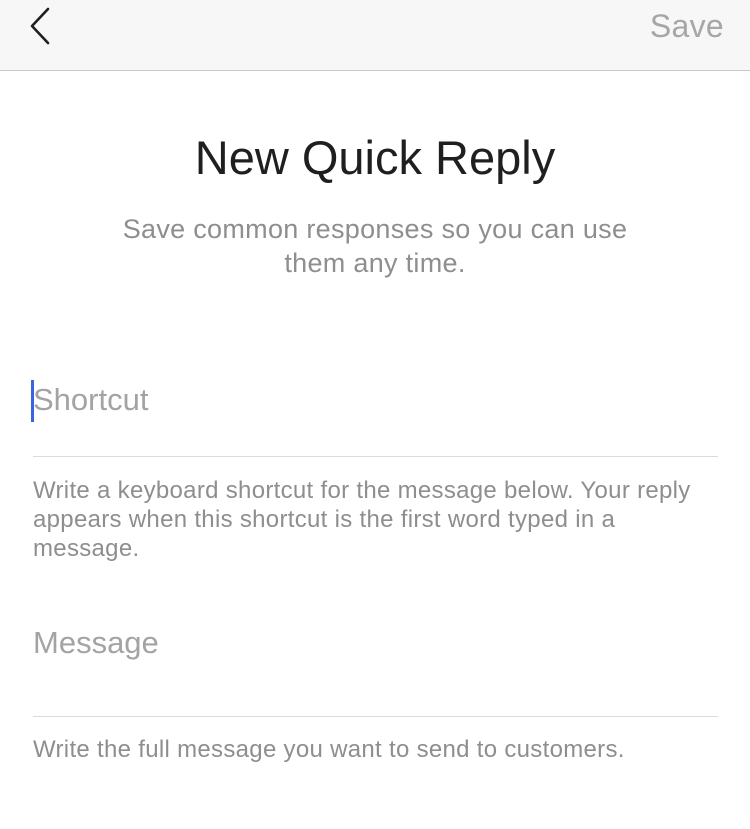  Describe the element at coordinates (375, 35) in the screenshot. I see `navigation-bar: Save` at that location.